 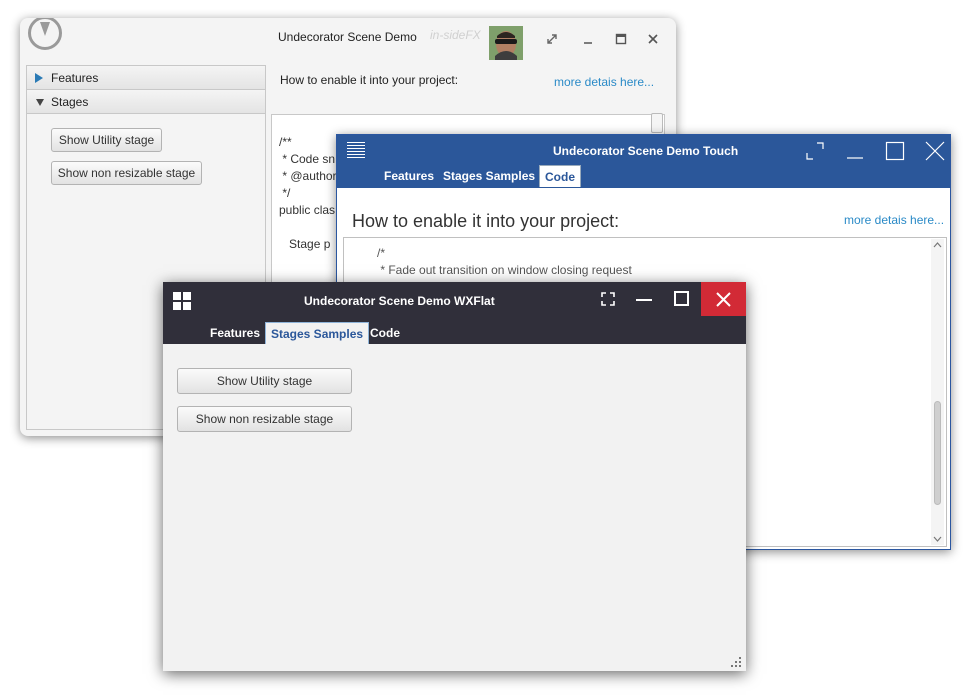 I want to click on undecorator-logo-icon, so click(x=45, y=34).